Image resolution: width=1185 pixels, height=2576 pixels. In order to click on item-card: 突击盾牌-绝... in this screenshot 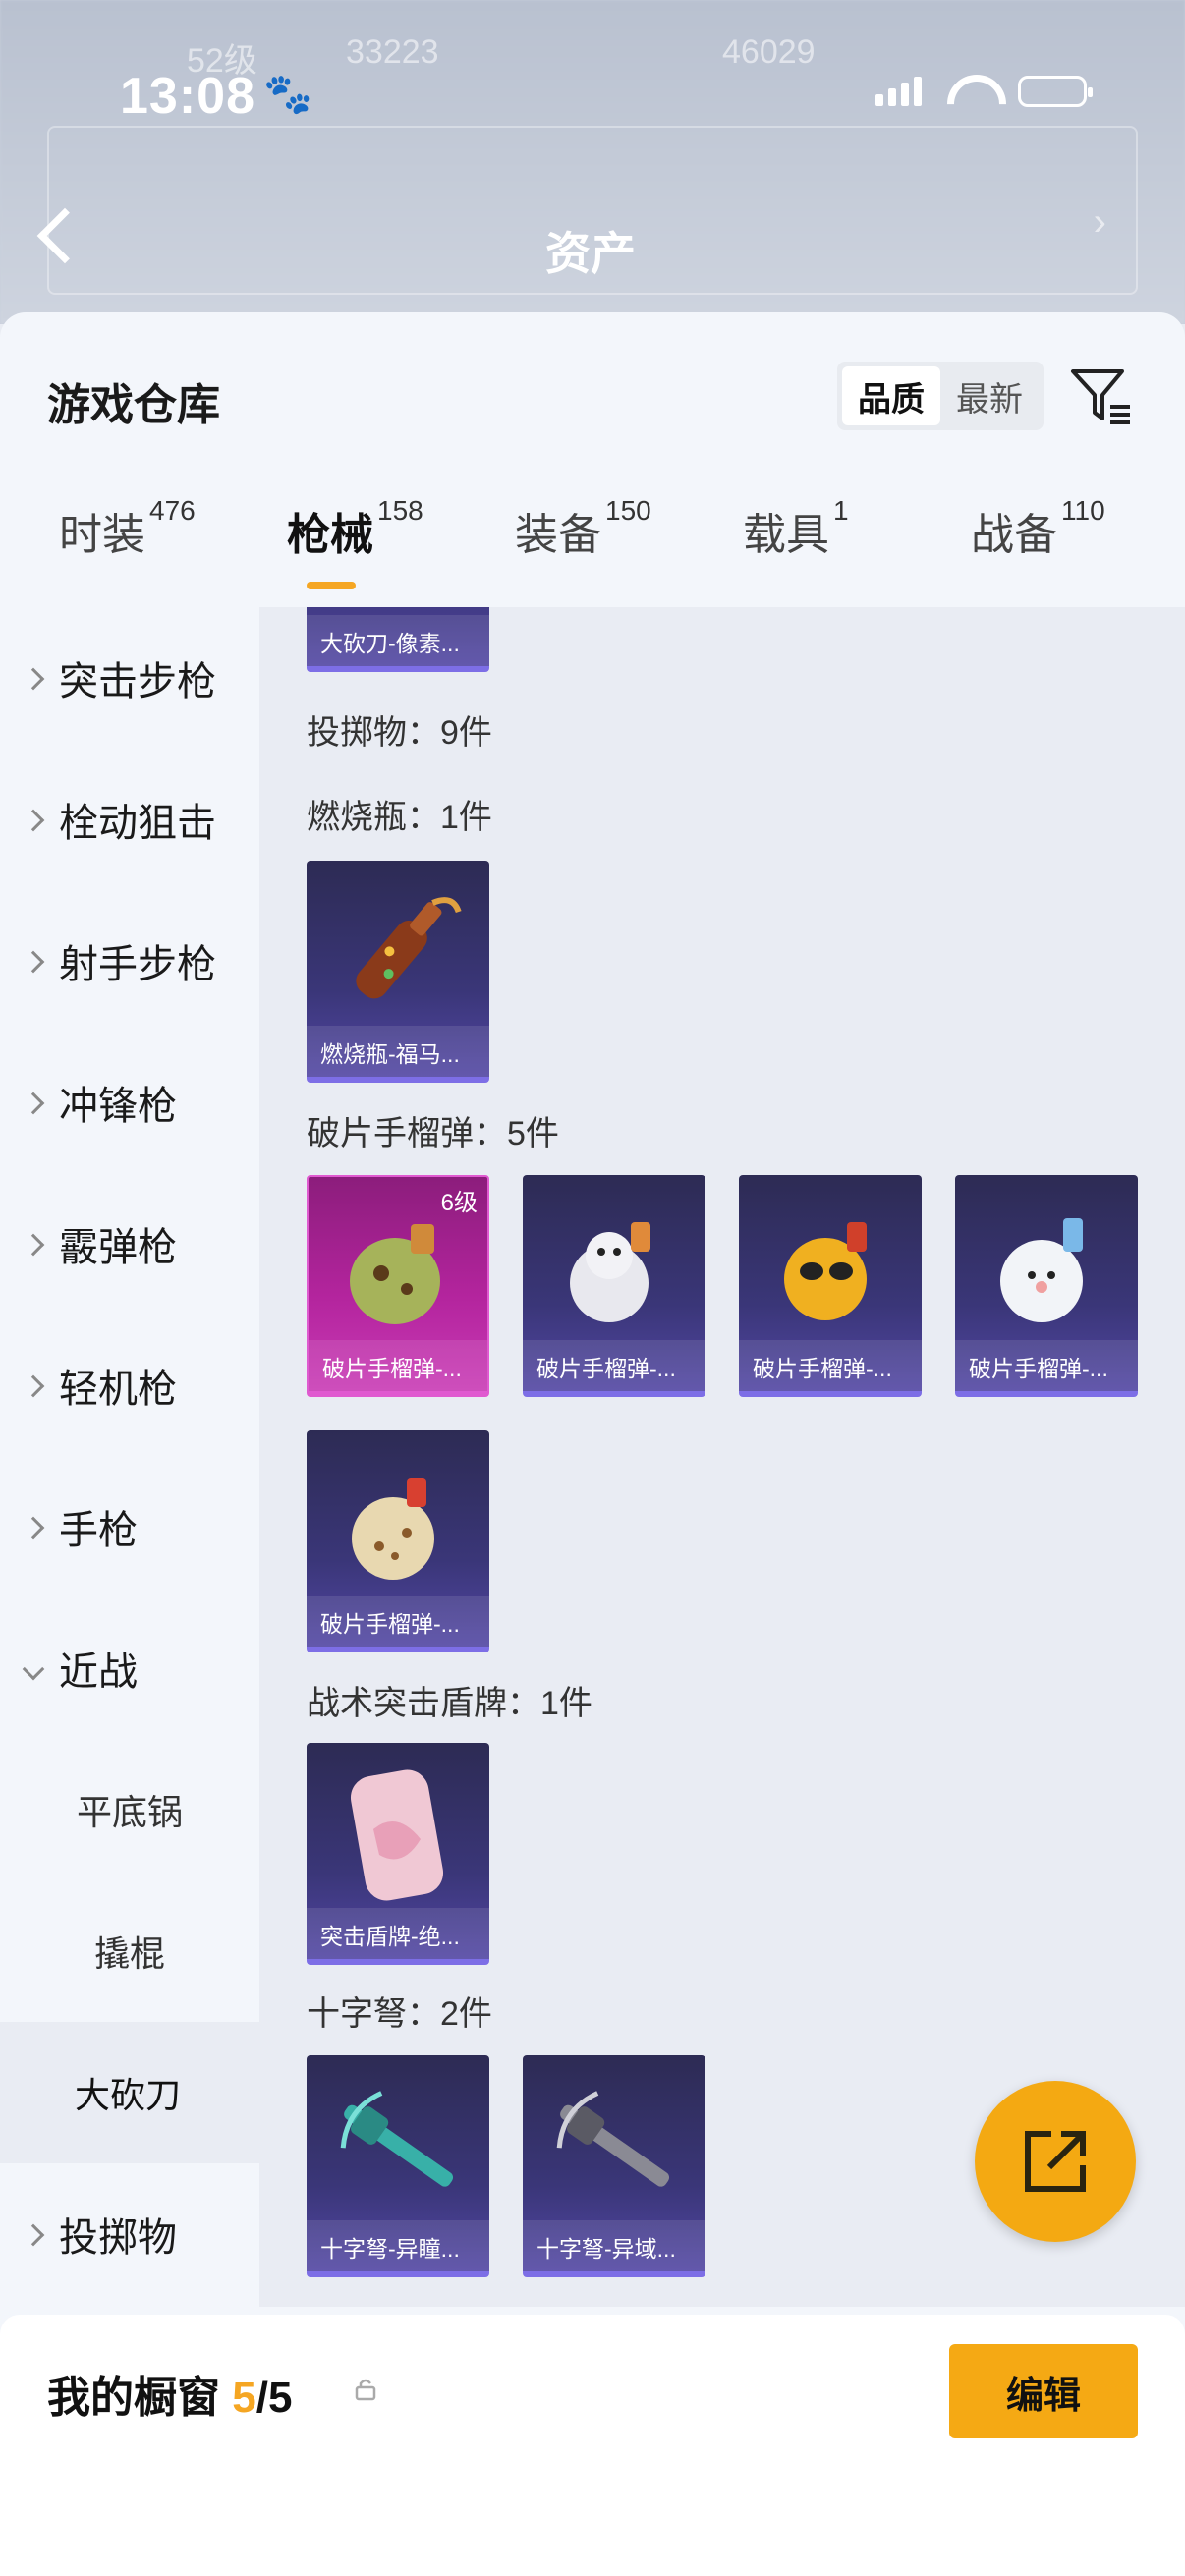, I will do `click(398, 1854)`.